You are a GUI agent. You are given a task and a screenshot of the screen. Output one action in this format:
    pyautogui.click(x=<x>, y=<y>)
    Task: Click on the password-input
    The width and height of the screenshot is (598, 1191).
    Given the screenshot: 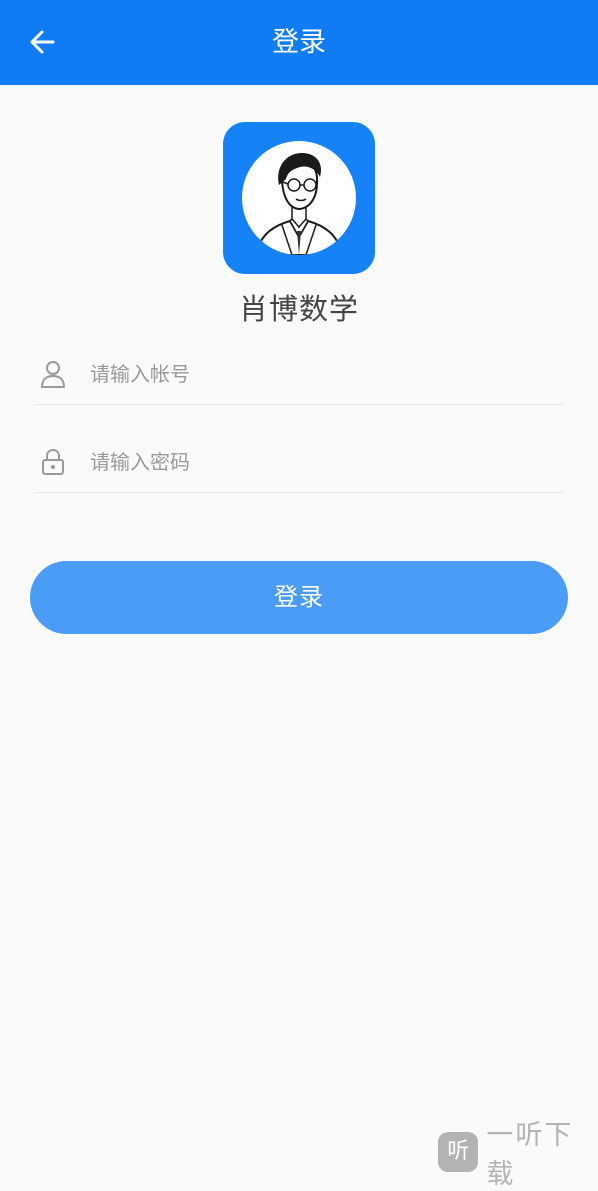 What is the action you would take?
    pyautogui.click(x=320, y=462)
    